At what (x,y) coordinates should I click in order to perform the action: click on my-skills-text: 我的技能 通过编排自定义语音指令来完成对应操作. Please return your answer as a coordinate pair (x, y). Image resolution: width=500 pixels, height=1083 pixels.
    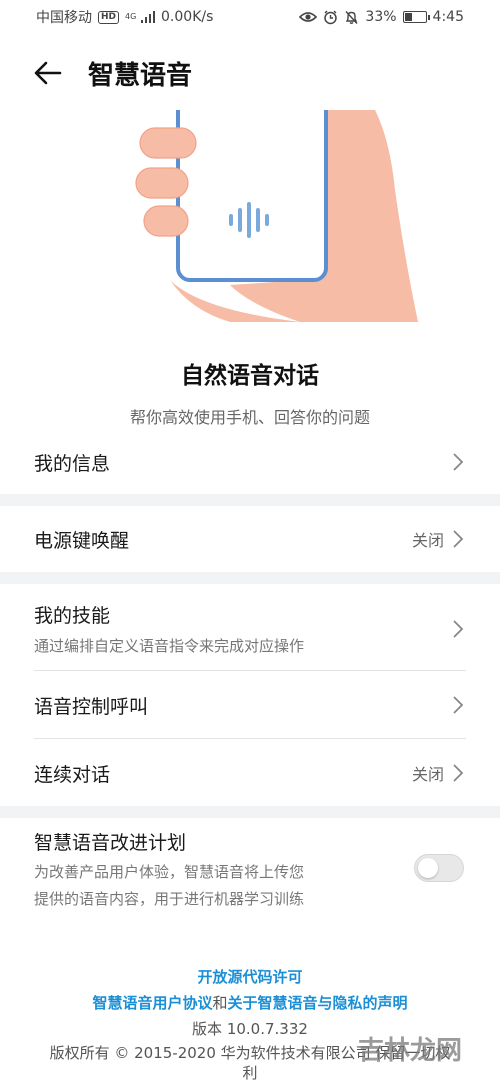
    Looking at the image, I should click on (169, 629).